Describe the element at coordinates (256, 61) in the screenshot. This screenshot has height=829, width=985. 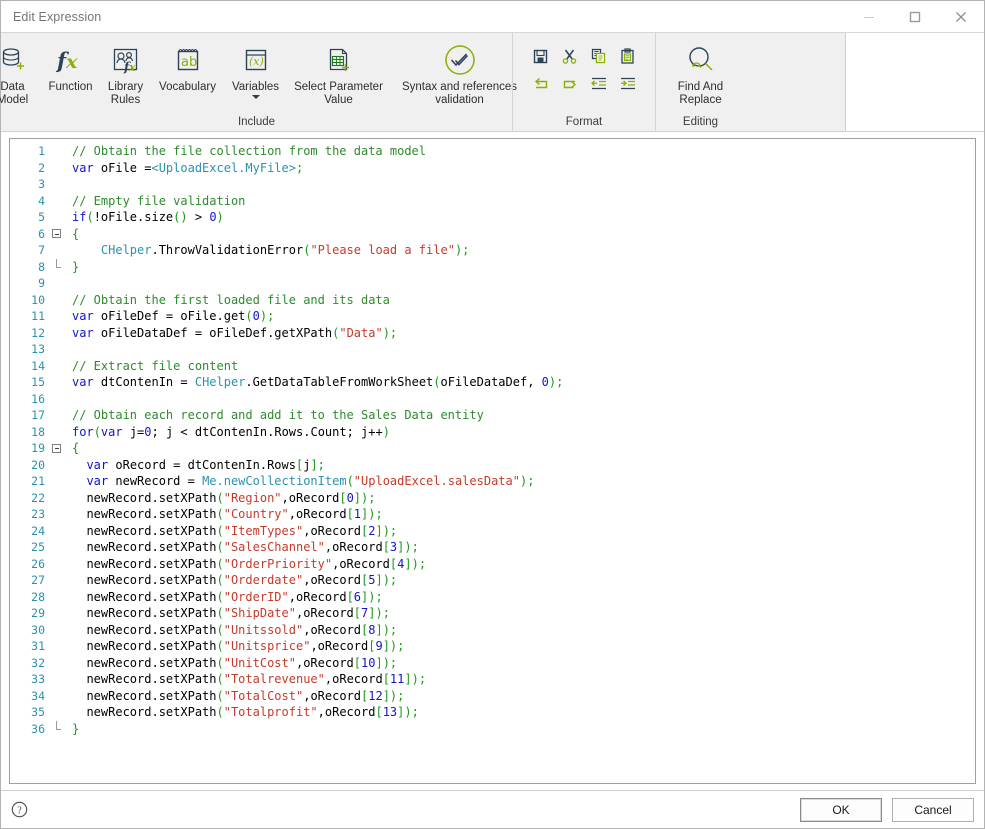
I see `svg-text: (x)` at that location.